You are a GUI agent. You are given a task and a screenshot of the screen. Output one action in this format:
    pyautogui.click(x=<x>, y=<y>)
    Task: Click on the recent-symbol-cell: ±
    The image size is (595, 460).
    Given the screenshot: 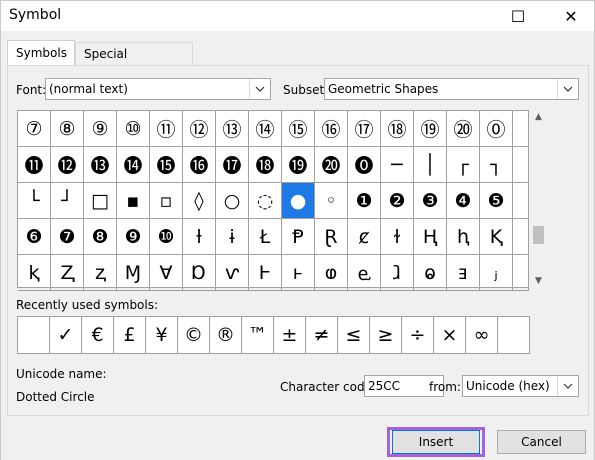 What is the action you would take?
    pyautogui.click(x=290, y=335)
    